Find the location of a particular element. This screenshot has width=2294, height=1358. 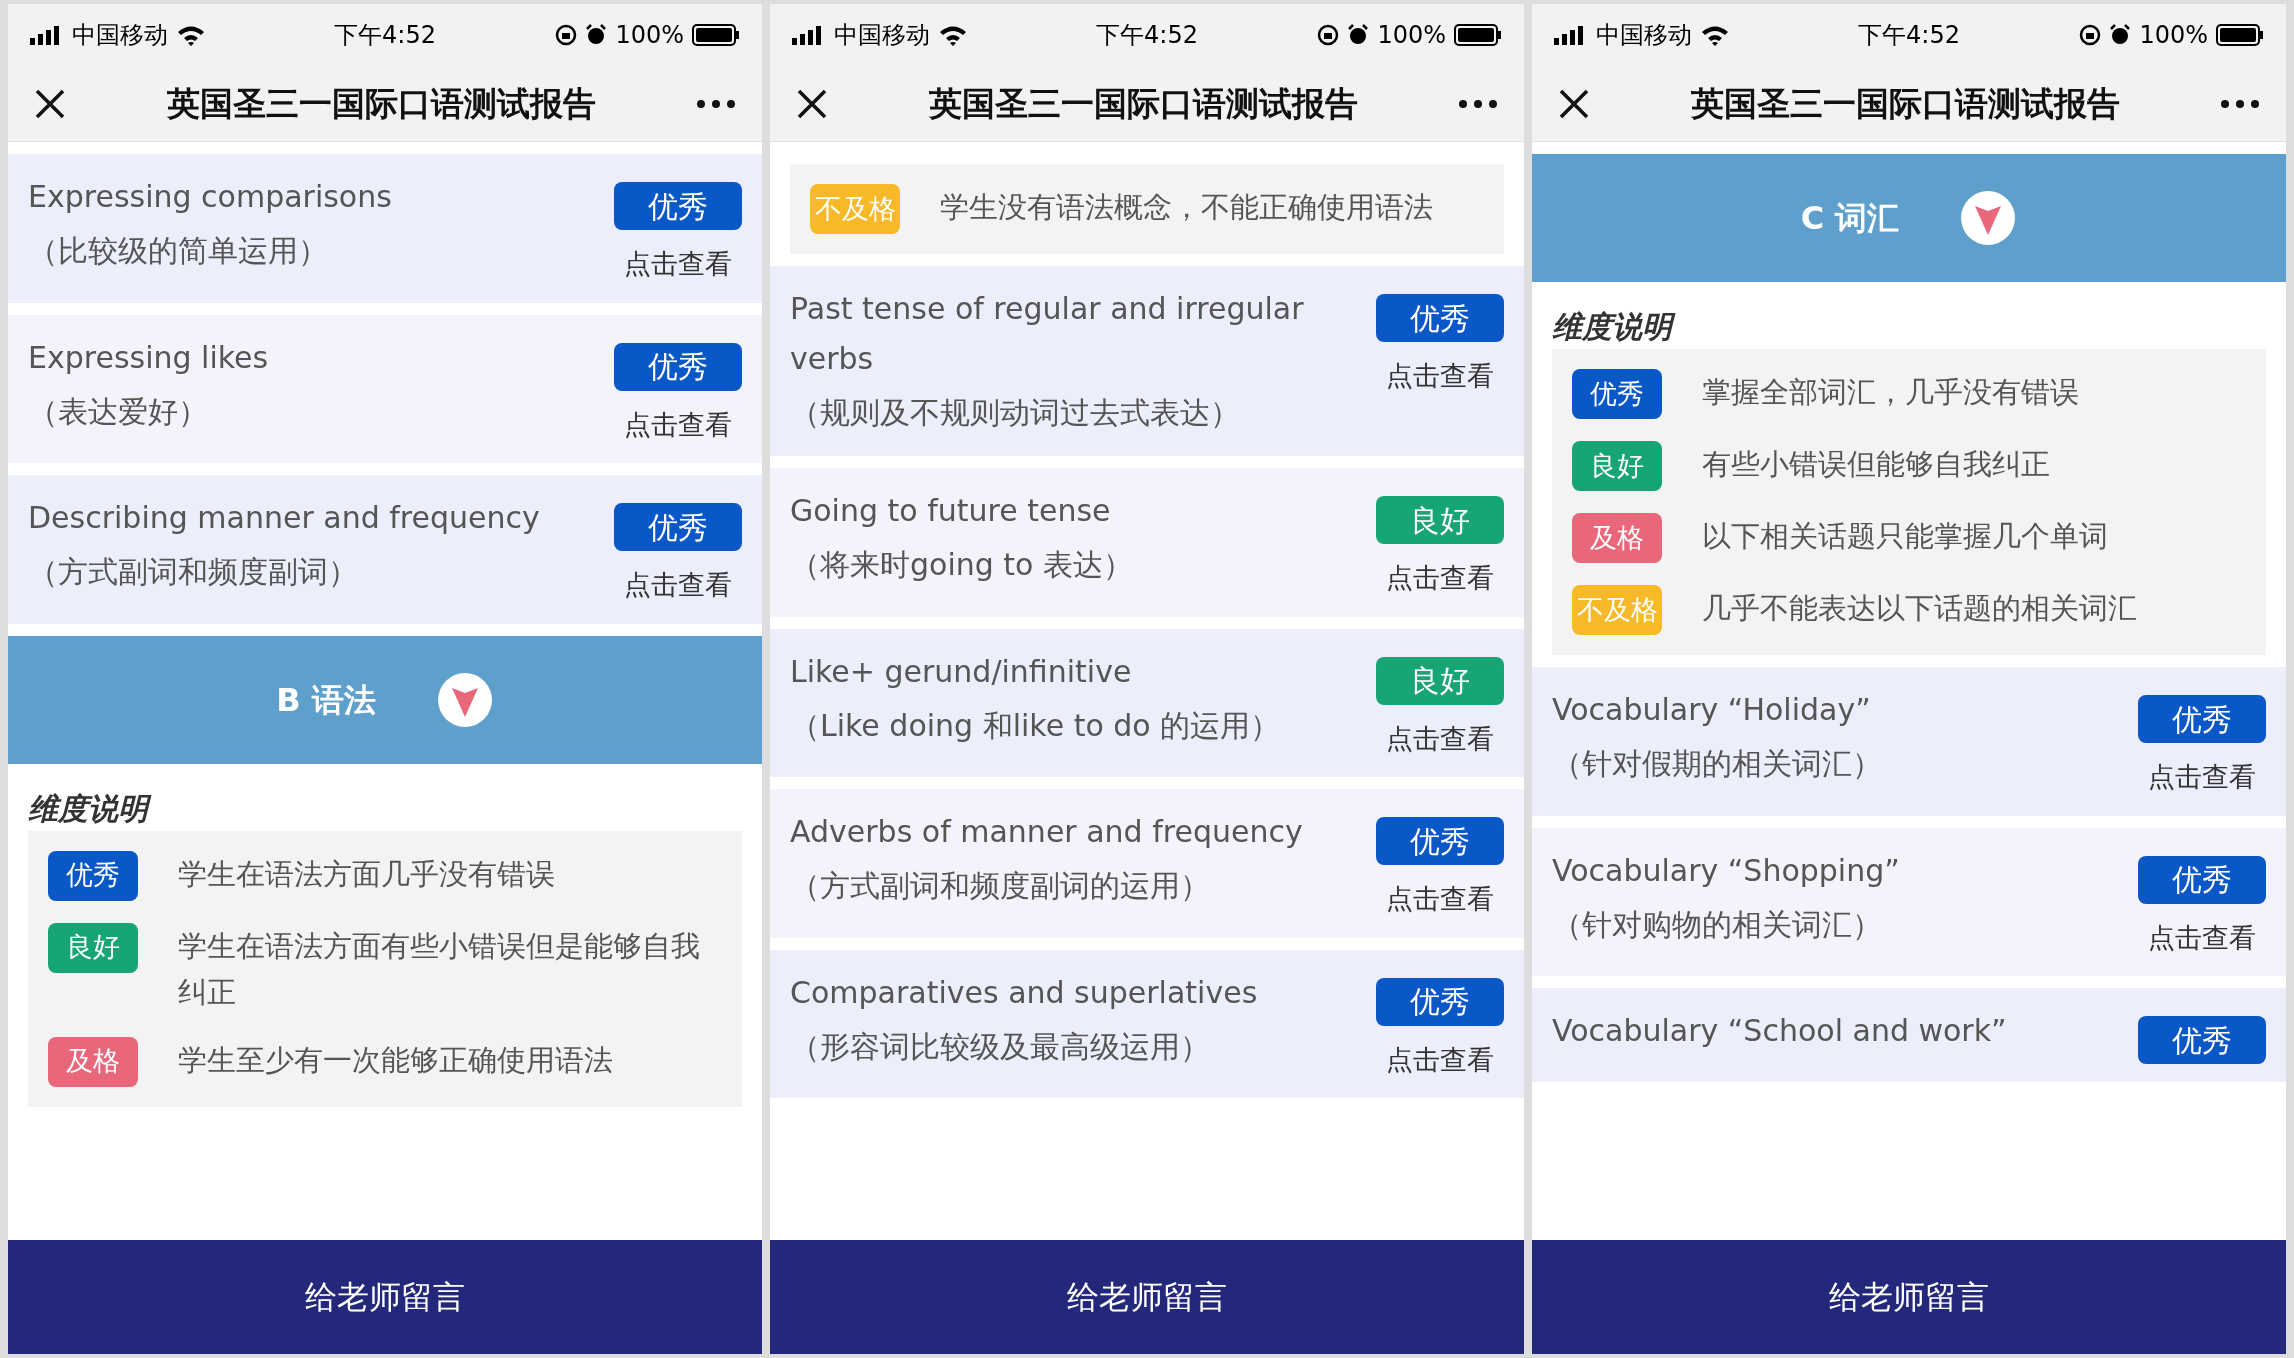

section-title: B 语法 is located at coordinates (326, 700).